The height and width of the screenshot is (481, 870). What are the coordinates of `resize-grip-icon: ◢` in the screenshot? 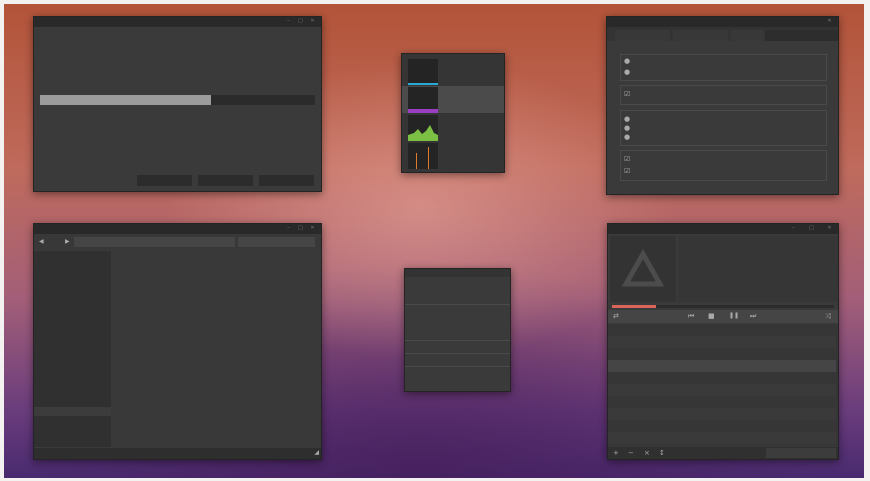 It's located at (316, 452).